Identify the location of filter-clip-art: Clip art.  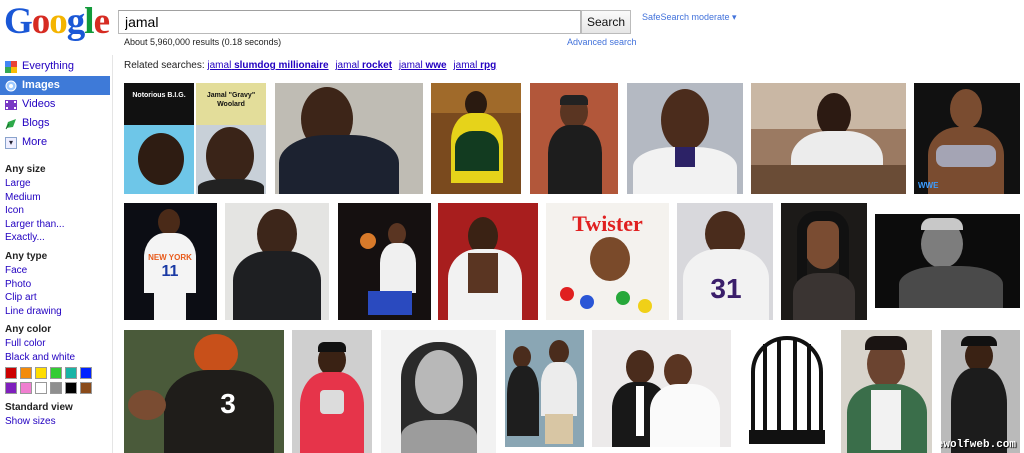
(58, 298).